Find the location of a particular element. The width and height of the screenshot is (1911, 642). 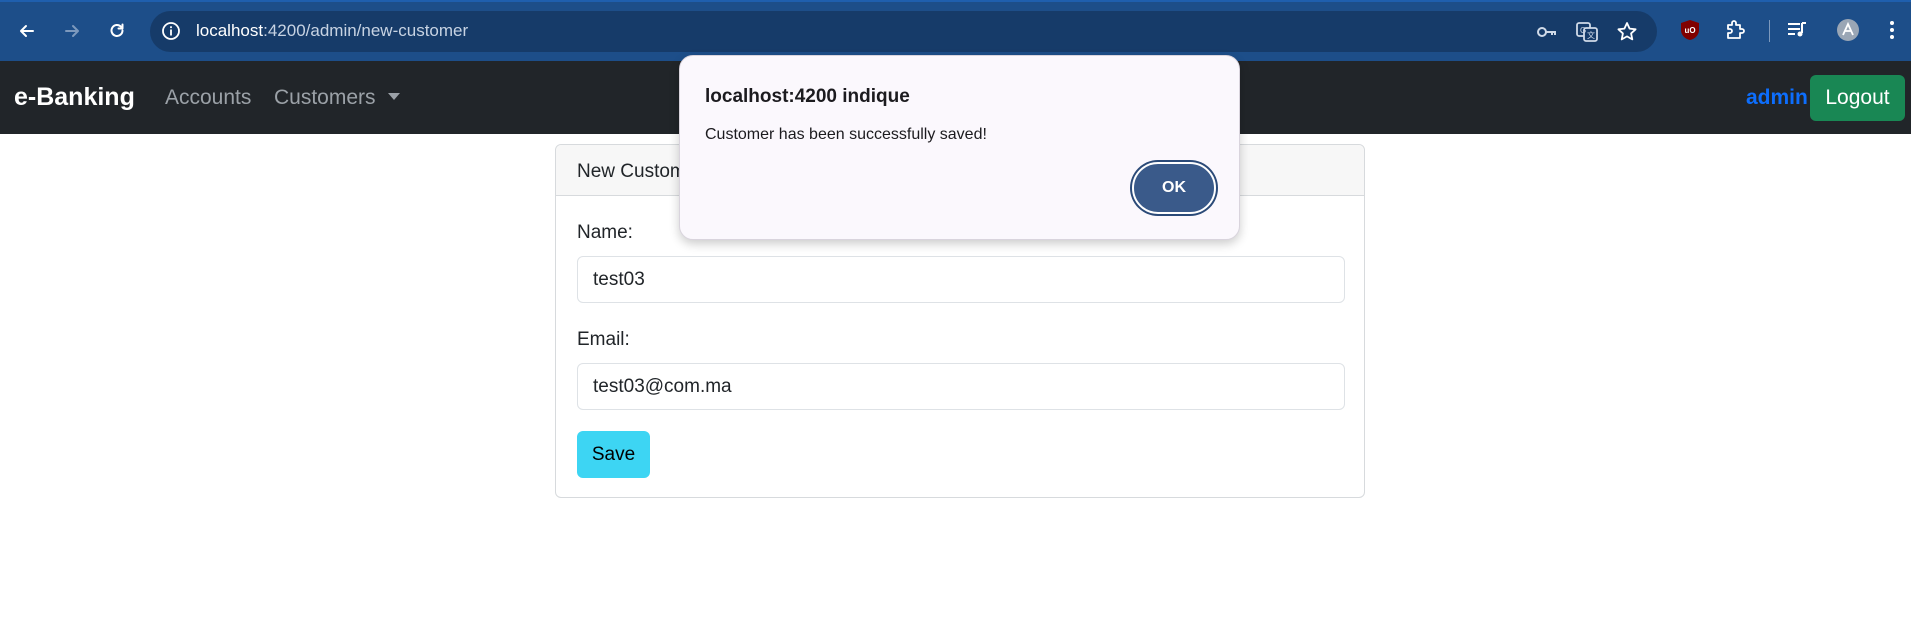

nav-customers-label: Customers is located at coordinates (325, 97).